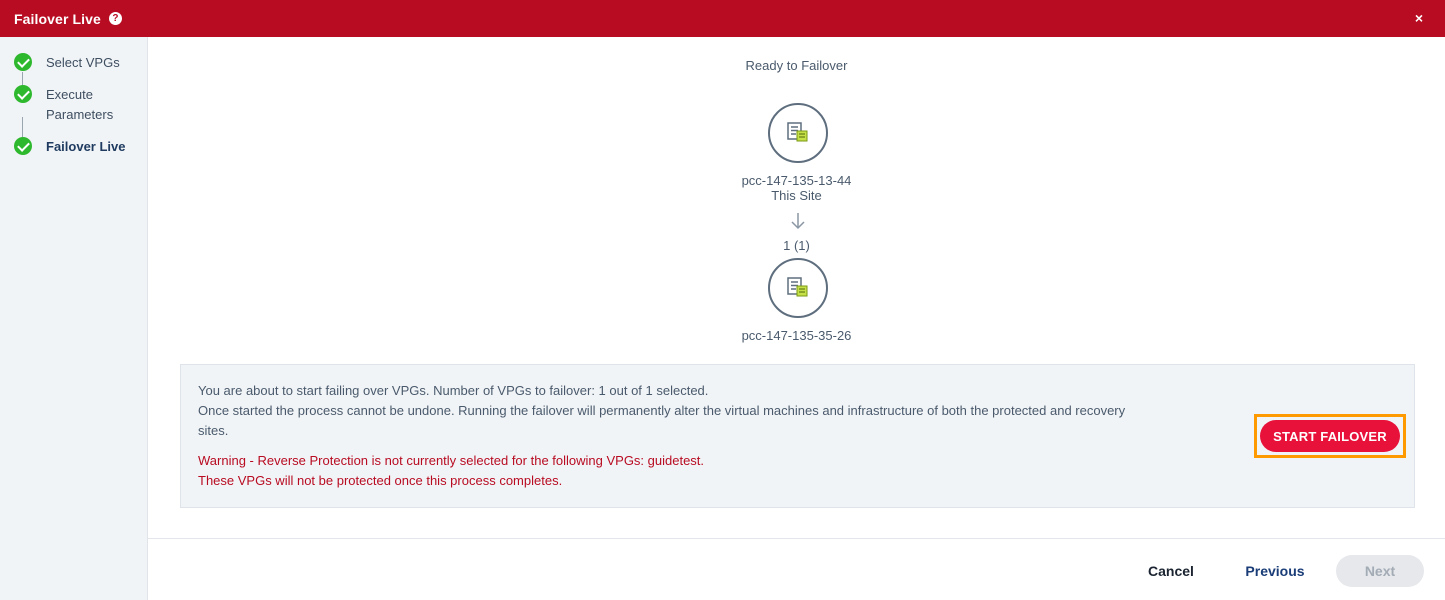 Image resolution: width=1445 pixels, height=600 pixels. Describe the element at coordinates (1419, 18) in the screenshot. I see `close-icon: ×` at that location.